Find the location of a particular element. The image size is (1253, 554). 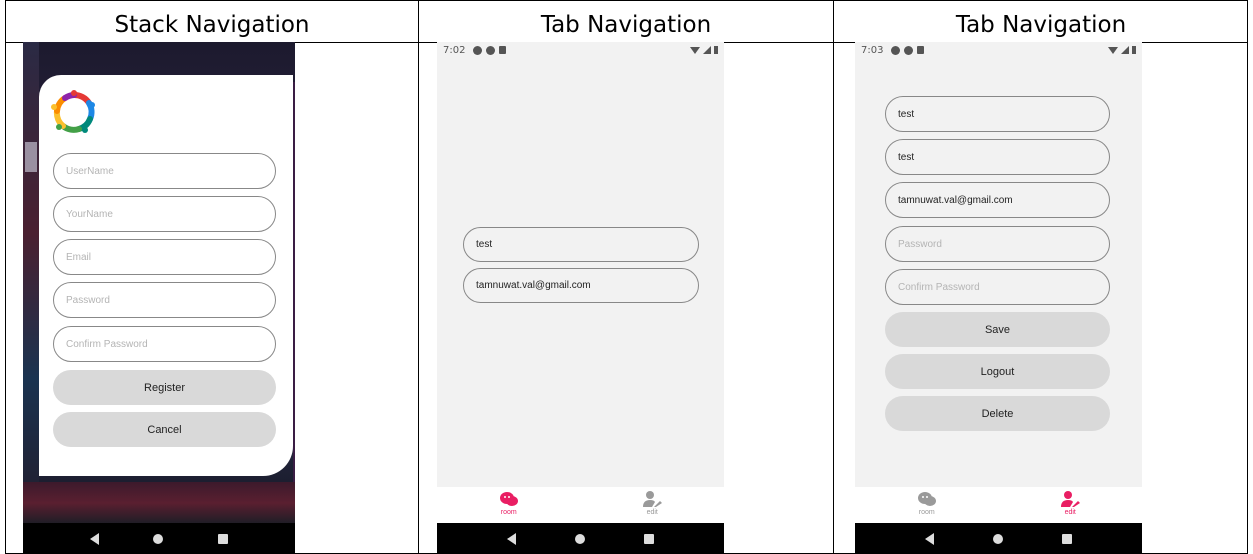

save-button: Save is located at coordinates (997, 329).